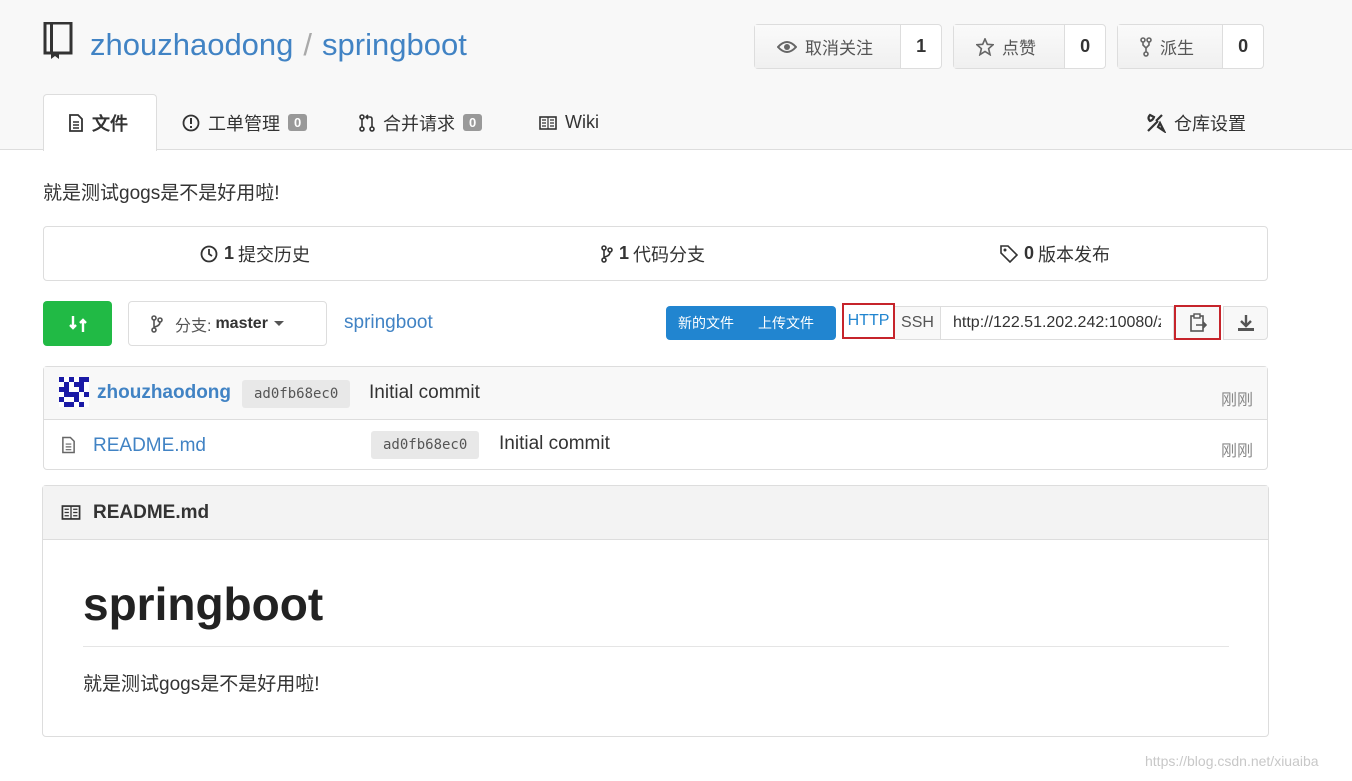  I want to click on star-icon, so click(985, 46).